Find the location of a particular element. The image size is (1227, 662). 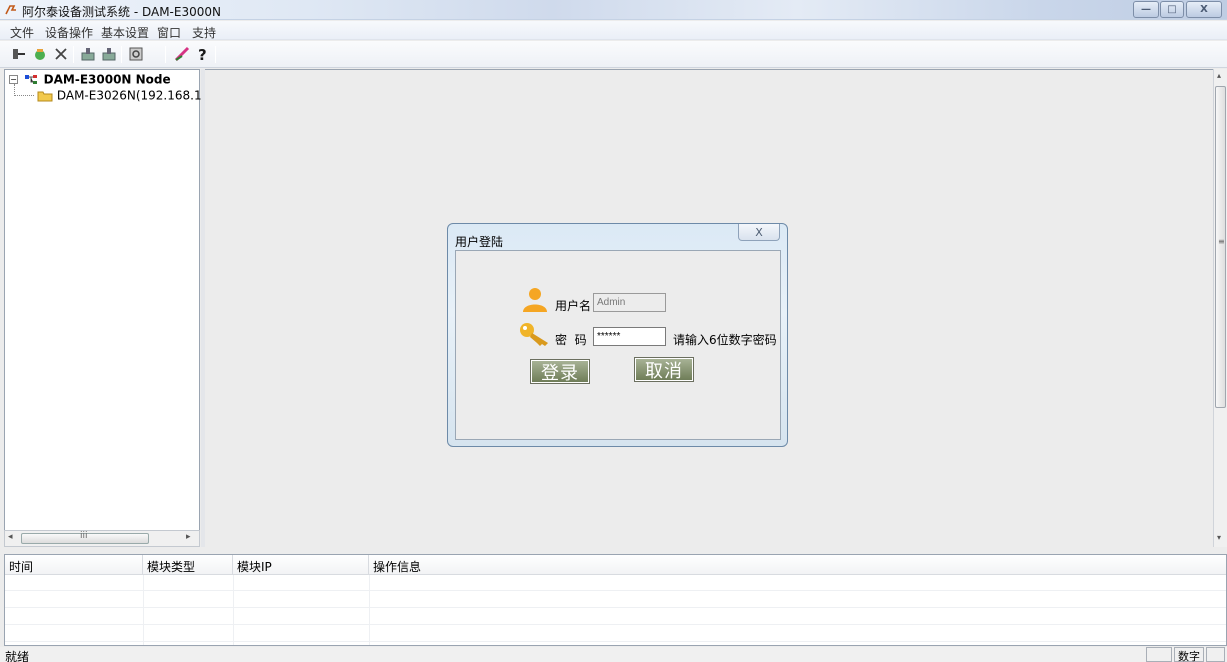

title-bar: 阿尔泰设备测试系统 - DAM-E3000N — □ X is located at coordinates (613, 10).